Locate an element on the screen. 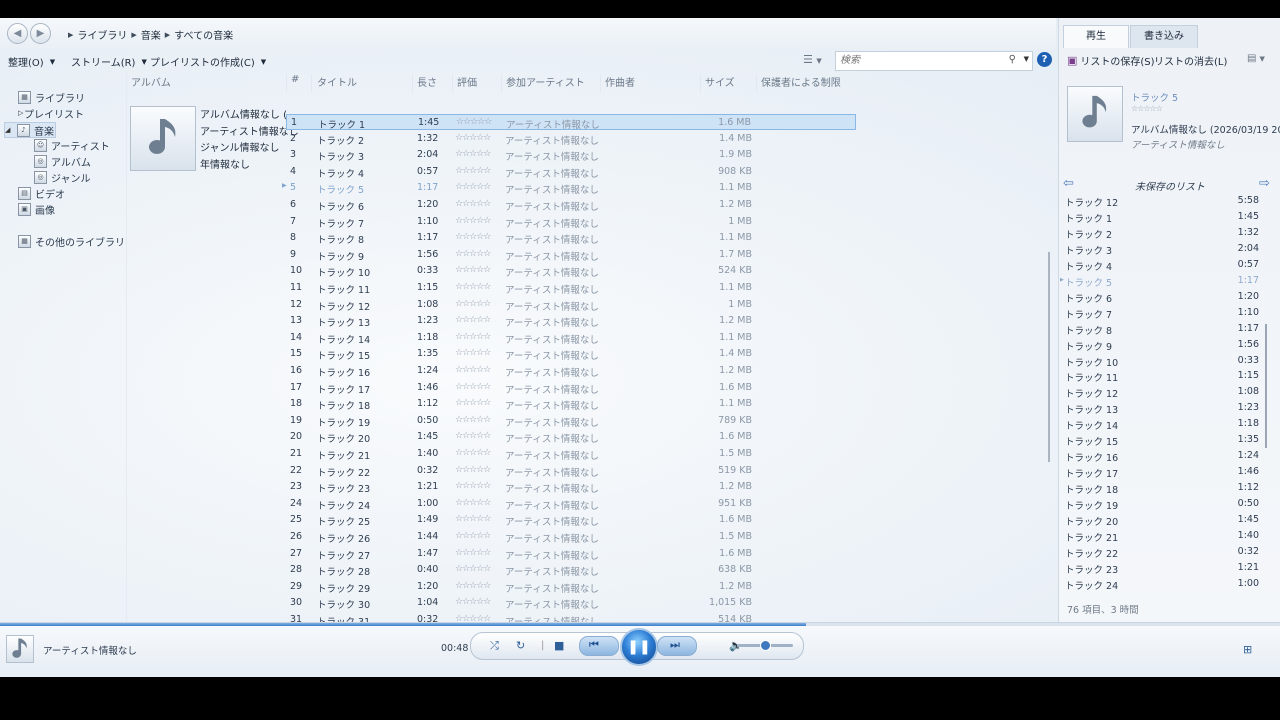  table-row: 14 トラック 14 1:18 ☆☆☆☆☆ アーティスト情報なし 1.1 MB is located at coordinates (571, 338).